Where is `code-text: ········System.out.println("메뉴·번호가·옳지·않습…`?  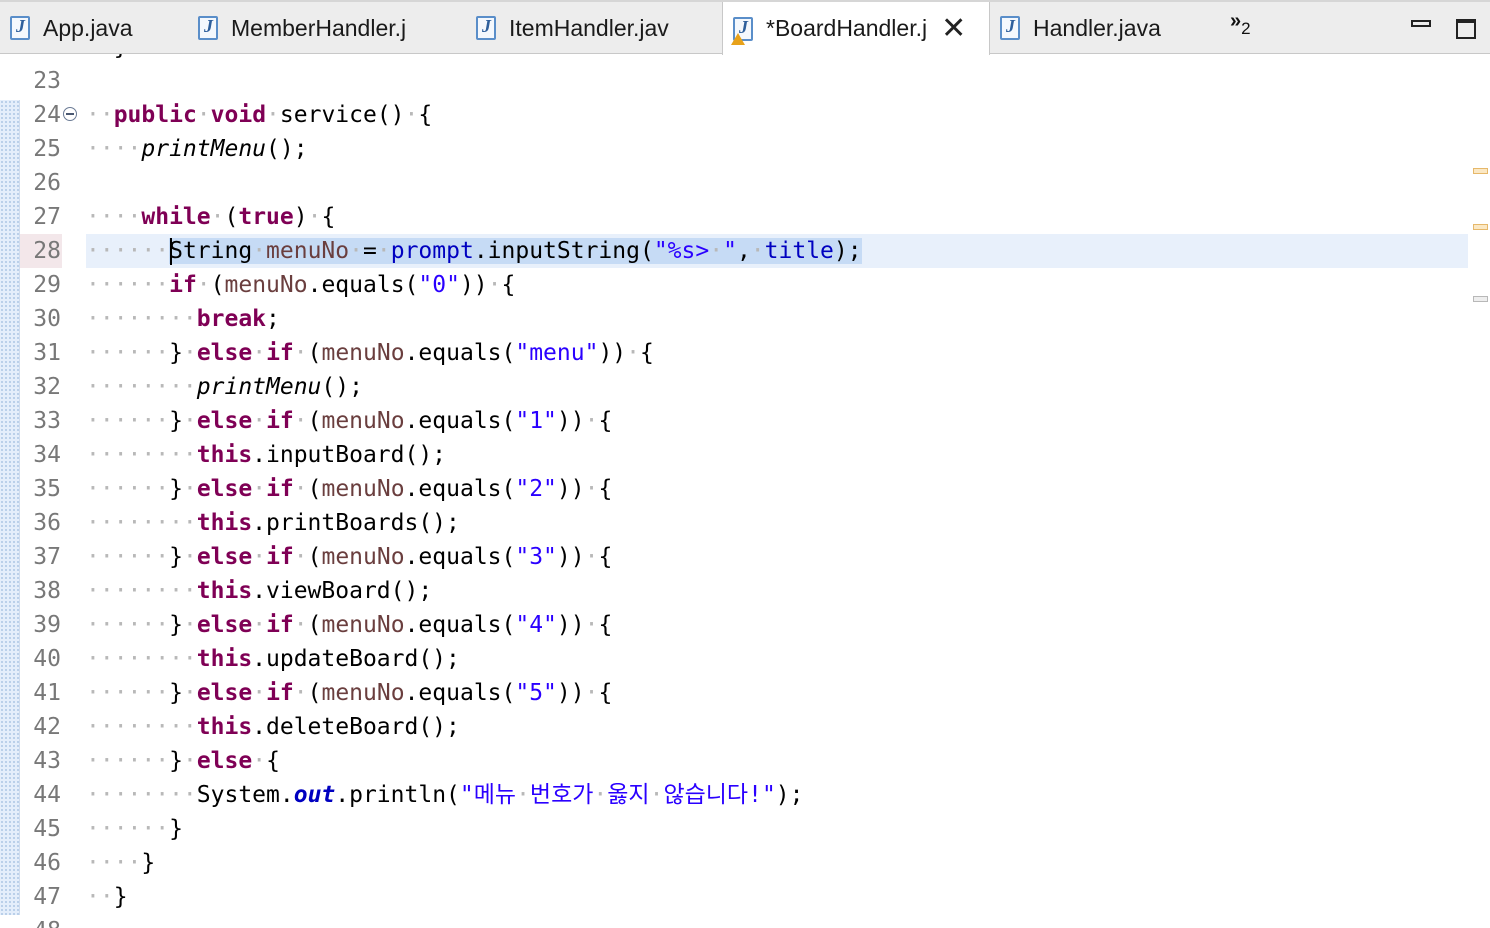 code-text: ········System.out.println("메뉴·번호가·옳지·않습… is located at coordinates (445, 795).